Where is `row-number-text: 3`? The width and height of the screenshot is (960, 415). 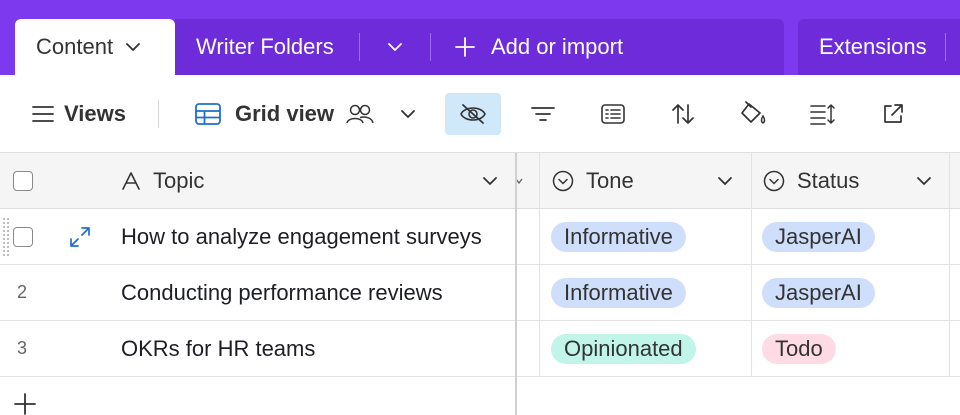 row-number-text: 3 is located at coordinates (22, 348).